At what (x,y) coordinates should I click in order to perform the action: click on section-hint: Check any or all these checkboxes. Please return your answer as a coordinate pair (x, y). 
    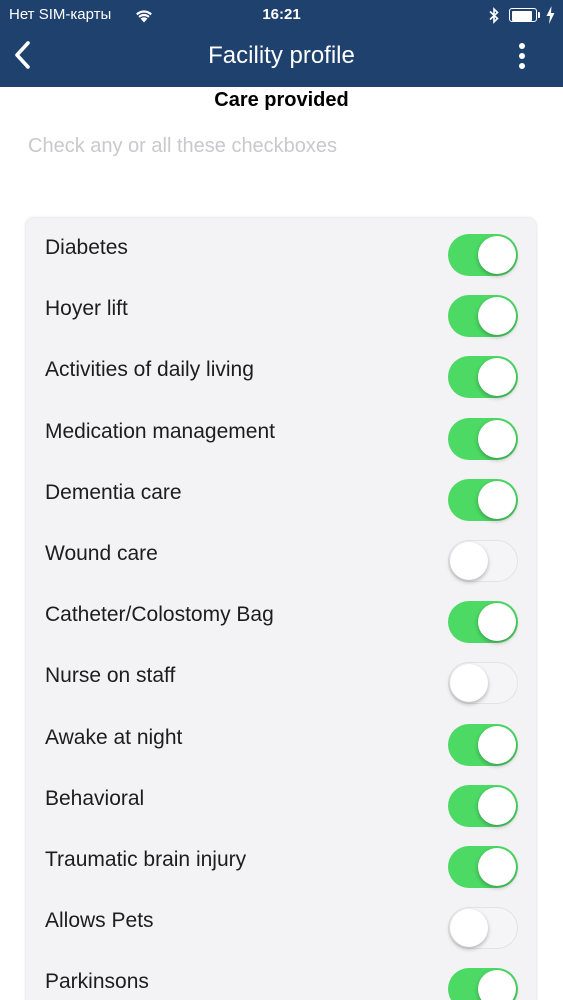
    Looking at the image, I should click on (183, 146).